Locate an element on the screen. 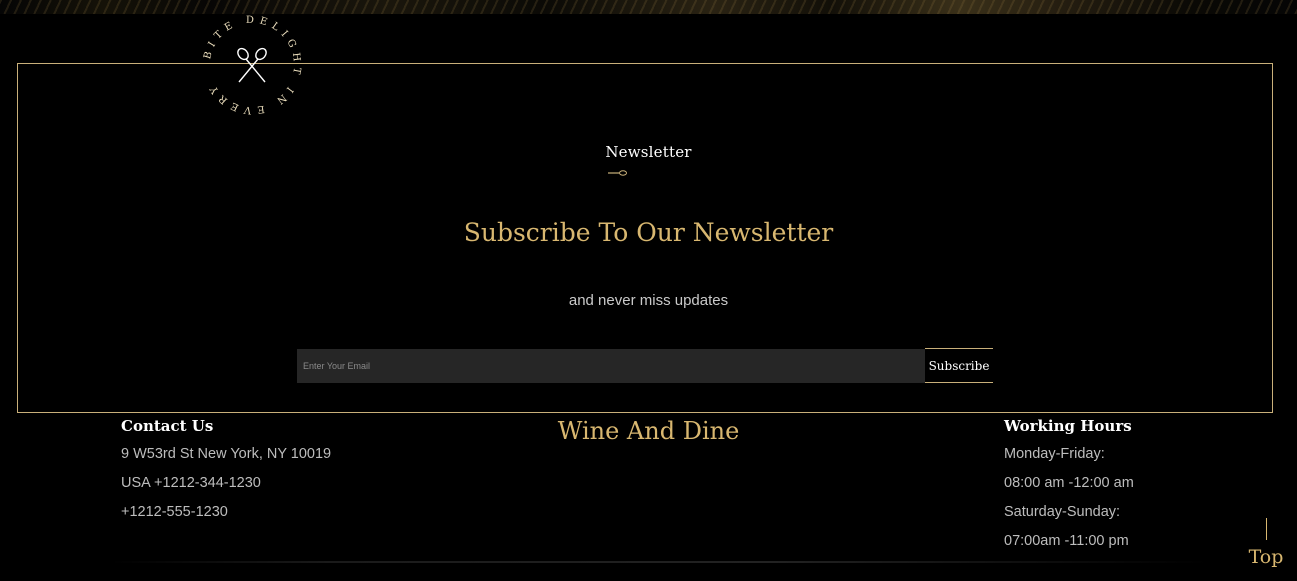  email-input is located at coordinates (611, 366).